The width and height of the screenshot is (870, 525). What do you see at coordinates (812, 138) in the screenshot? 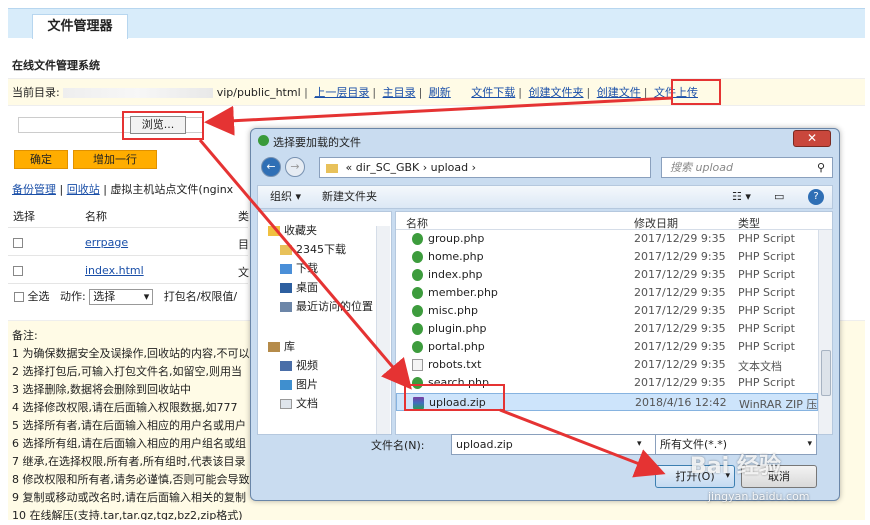
I see `close-button: ✕` at bounding box center [812, 138].